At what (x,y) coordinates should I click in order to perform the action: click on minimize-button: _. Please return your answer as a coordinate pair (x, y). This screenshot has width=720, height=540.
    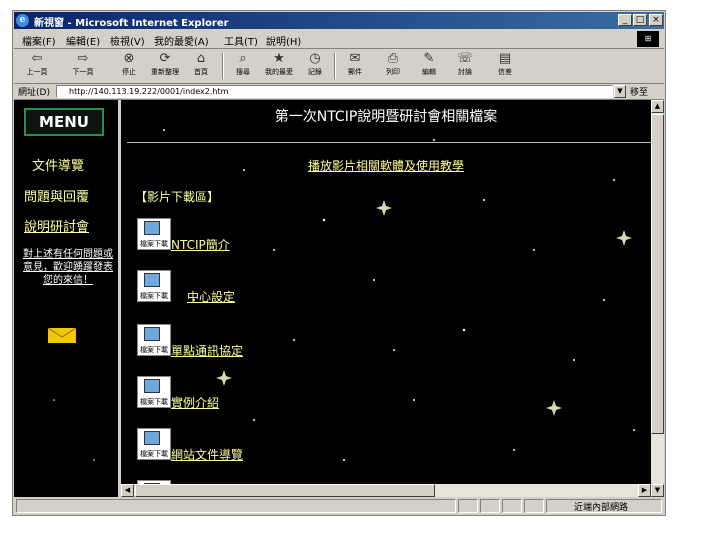
    Looking at the image, I should click on (625, 20).